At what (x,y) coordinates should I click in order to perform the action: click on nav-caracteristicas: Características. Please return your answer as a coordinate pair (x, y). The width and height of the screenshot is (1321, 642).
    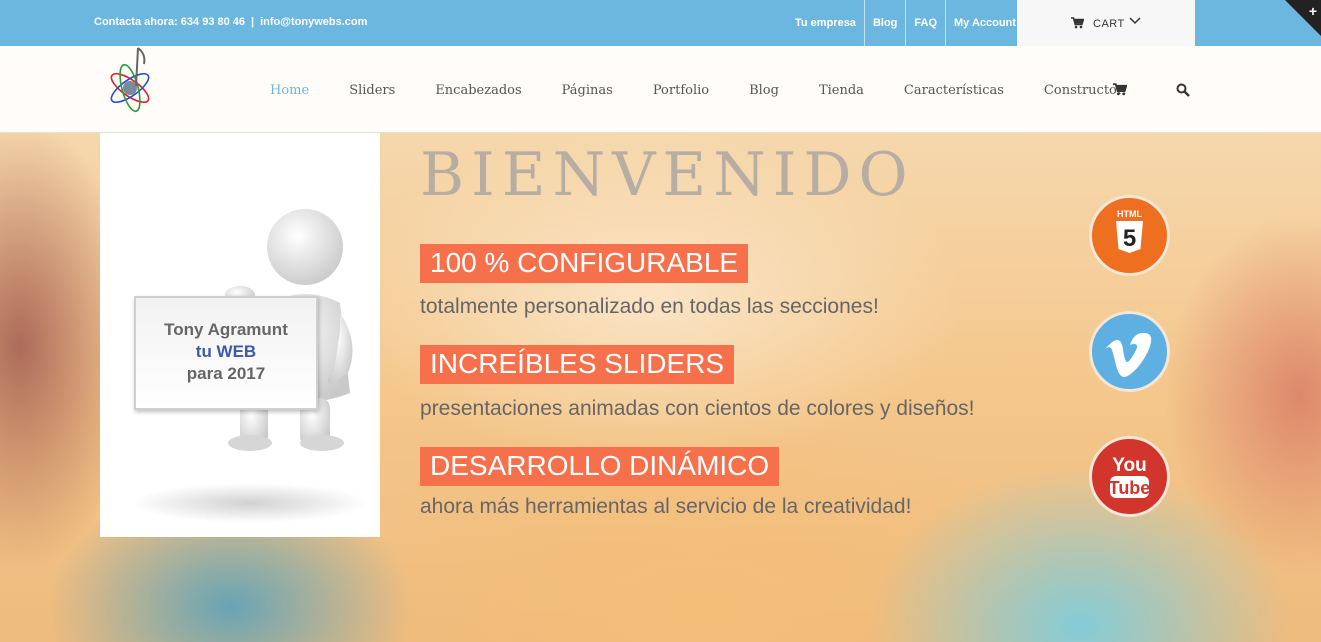
    Looking at the image, I should click on (954, 90).